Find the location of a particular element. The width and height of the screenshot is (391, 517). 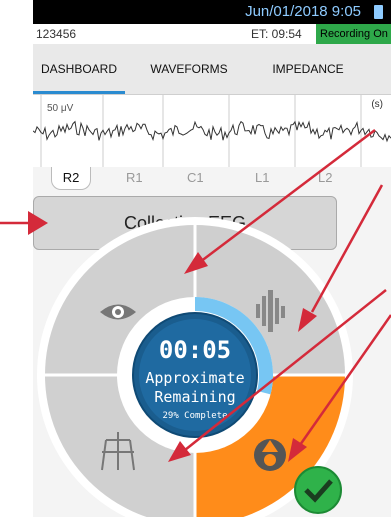

arrowhead-banner is located at coordinates (38, 223).